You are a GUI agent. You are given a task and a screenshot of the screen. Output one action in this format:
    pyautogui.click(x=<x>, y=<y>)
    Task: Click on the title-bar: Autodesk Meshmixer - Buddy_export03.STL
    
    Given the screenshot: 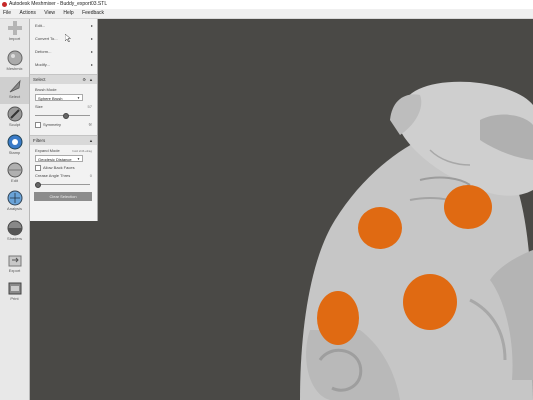 What is the action you would take?
    pyautogui.click(x=266, y=4)
    